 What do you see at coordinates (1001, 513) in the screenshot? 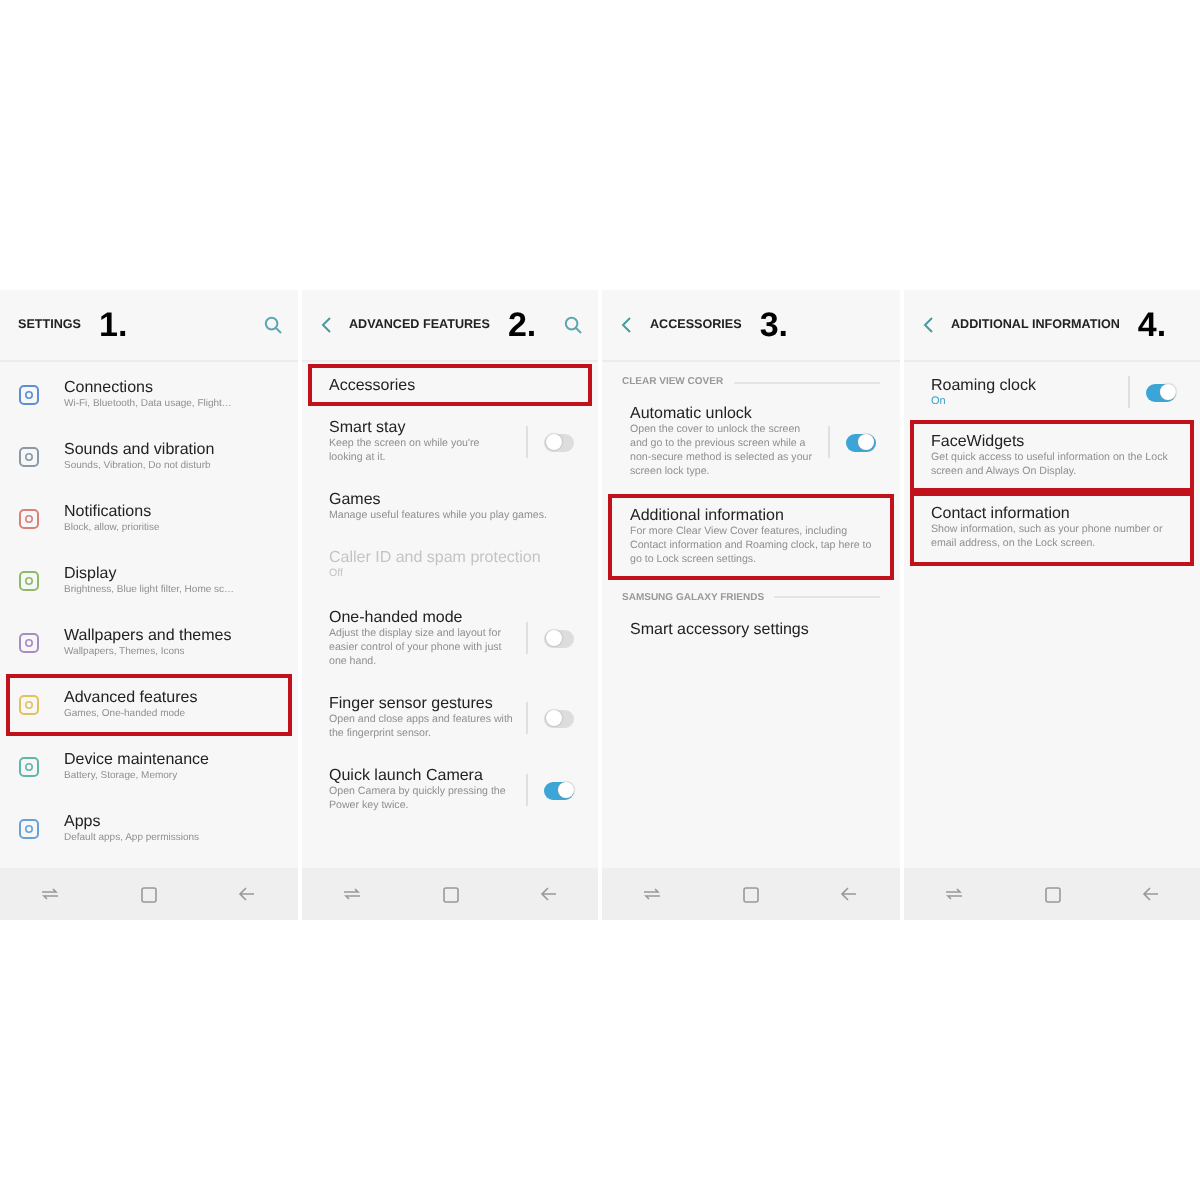
I see `setting-title: Contact information` at bounding box center [1001, 513].